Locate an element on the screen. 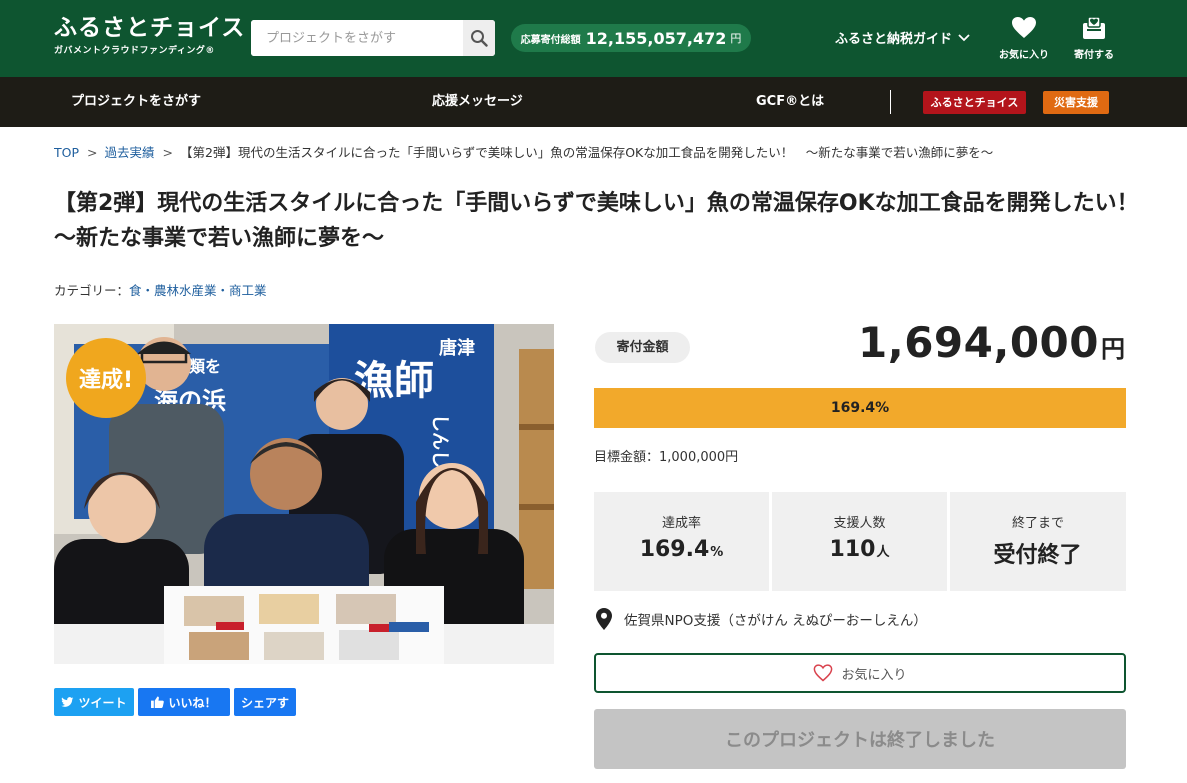 Image resolution: width=1187 pixels, height=783 pixels. donation-amount-value: 1,694,000 is located at coordinates (978, 342).